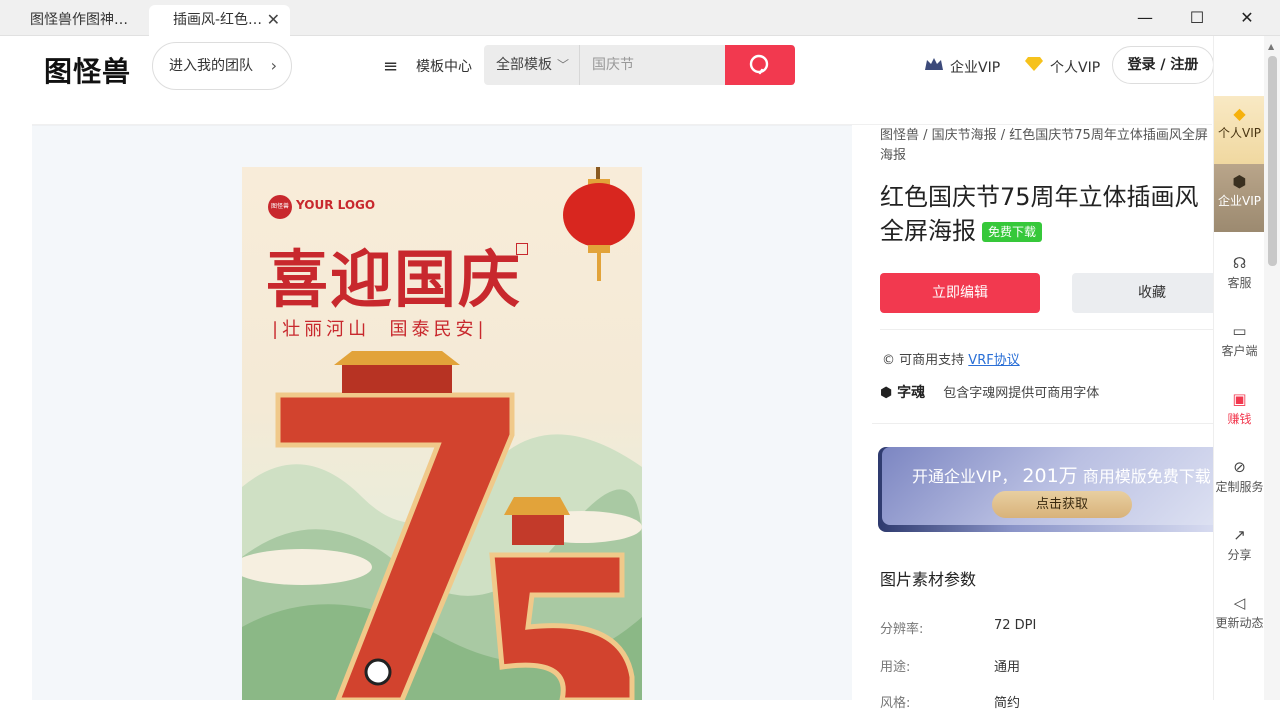 The height and width of the screenshot is (711, 1280). Describe the element at coordinates (1239, 181) in the screenshot. I see `corp-badge-icon: ⬢` at that location.